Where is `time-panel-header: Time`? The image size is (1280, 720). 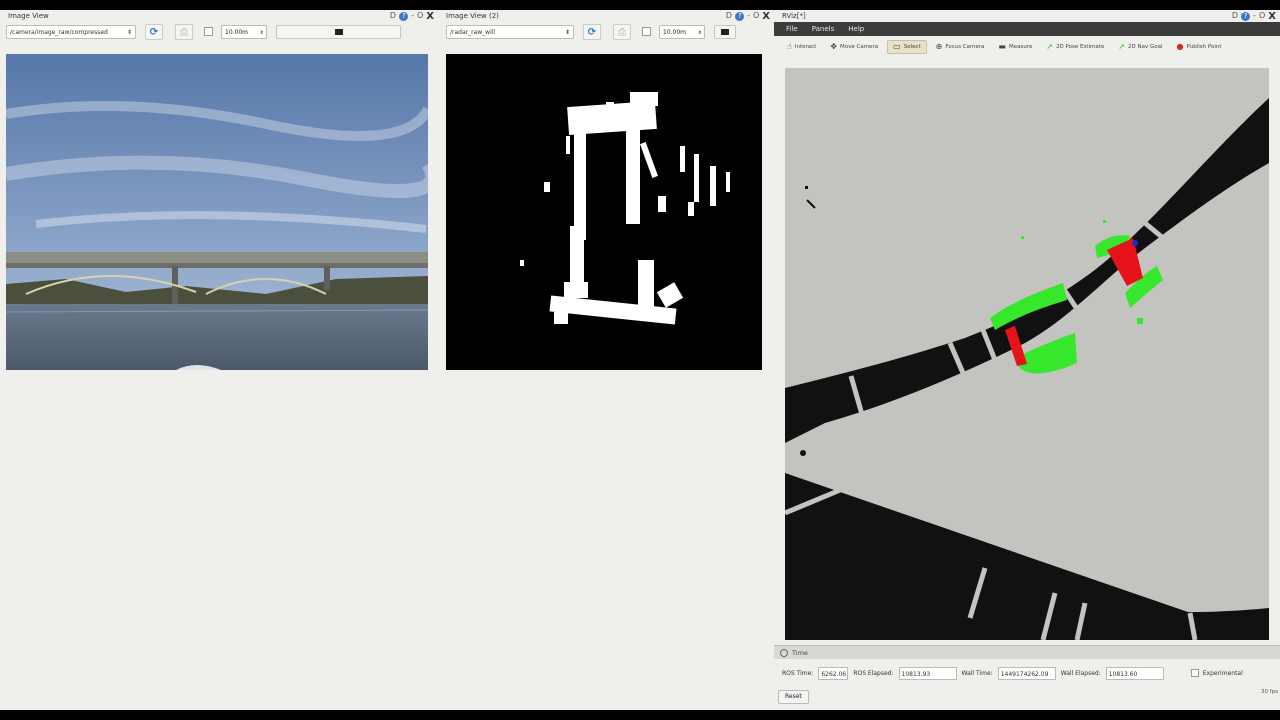 time-panel-header: Time is located at coordinates (1027, 652).